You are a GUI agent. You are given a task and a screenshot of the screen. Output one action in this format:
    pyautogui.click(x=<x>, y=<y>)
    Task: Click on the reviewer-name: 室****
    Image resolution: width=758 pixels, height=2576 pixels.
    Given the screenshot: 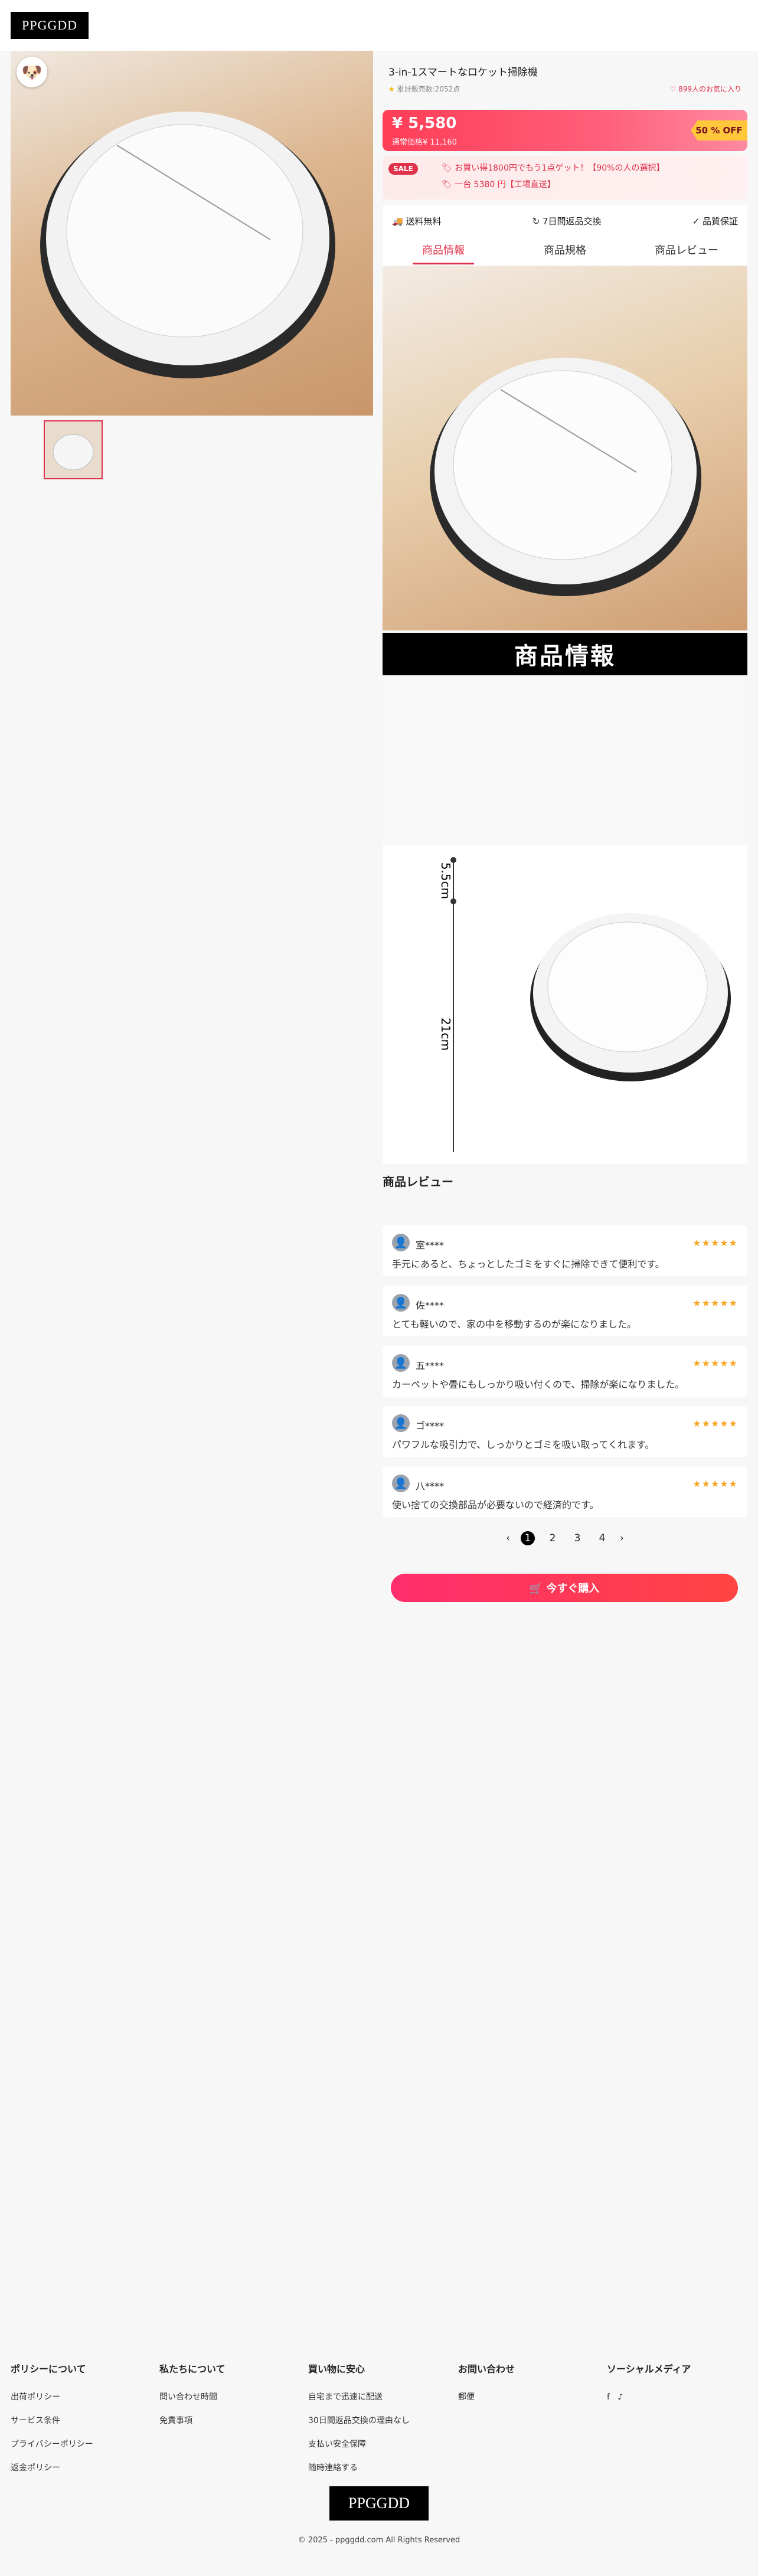 What is the action you would take?
    pyautogui.click(x=430, y=1245)
    